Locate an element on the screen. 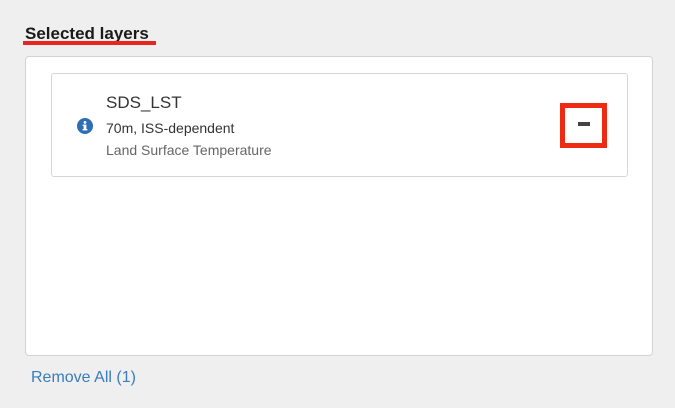 The image size is (675, 408). remove-all-link: Remove All (1) is located at coordinates (83, 378).